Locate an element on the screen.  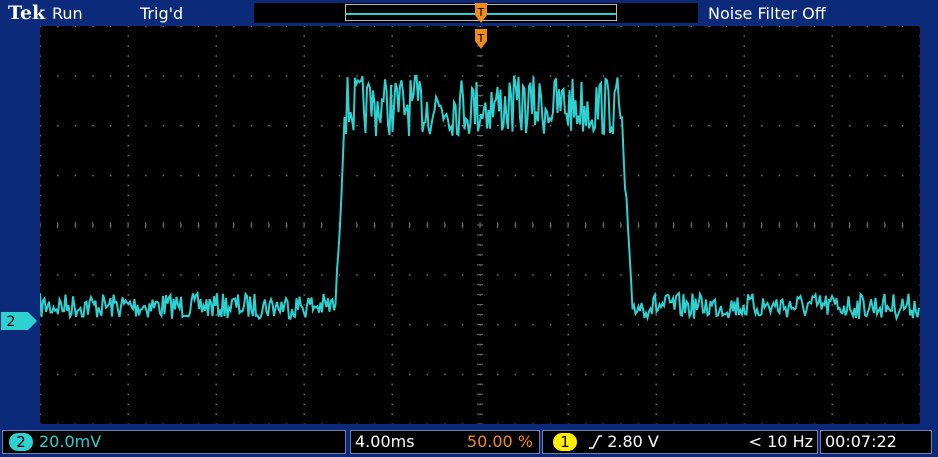
ch2-scale: 20.0mV is located at coordinates (70, 441).